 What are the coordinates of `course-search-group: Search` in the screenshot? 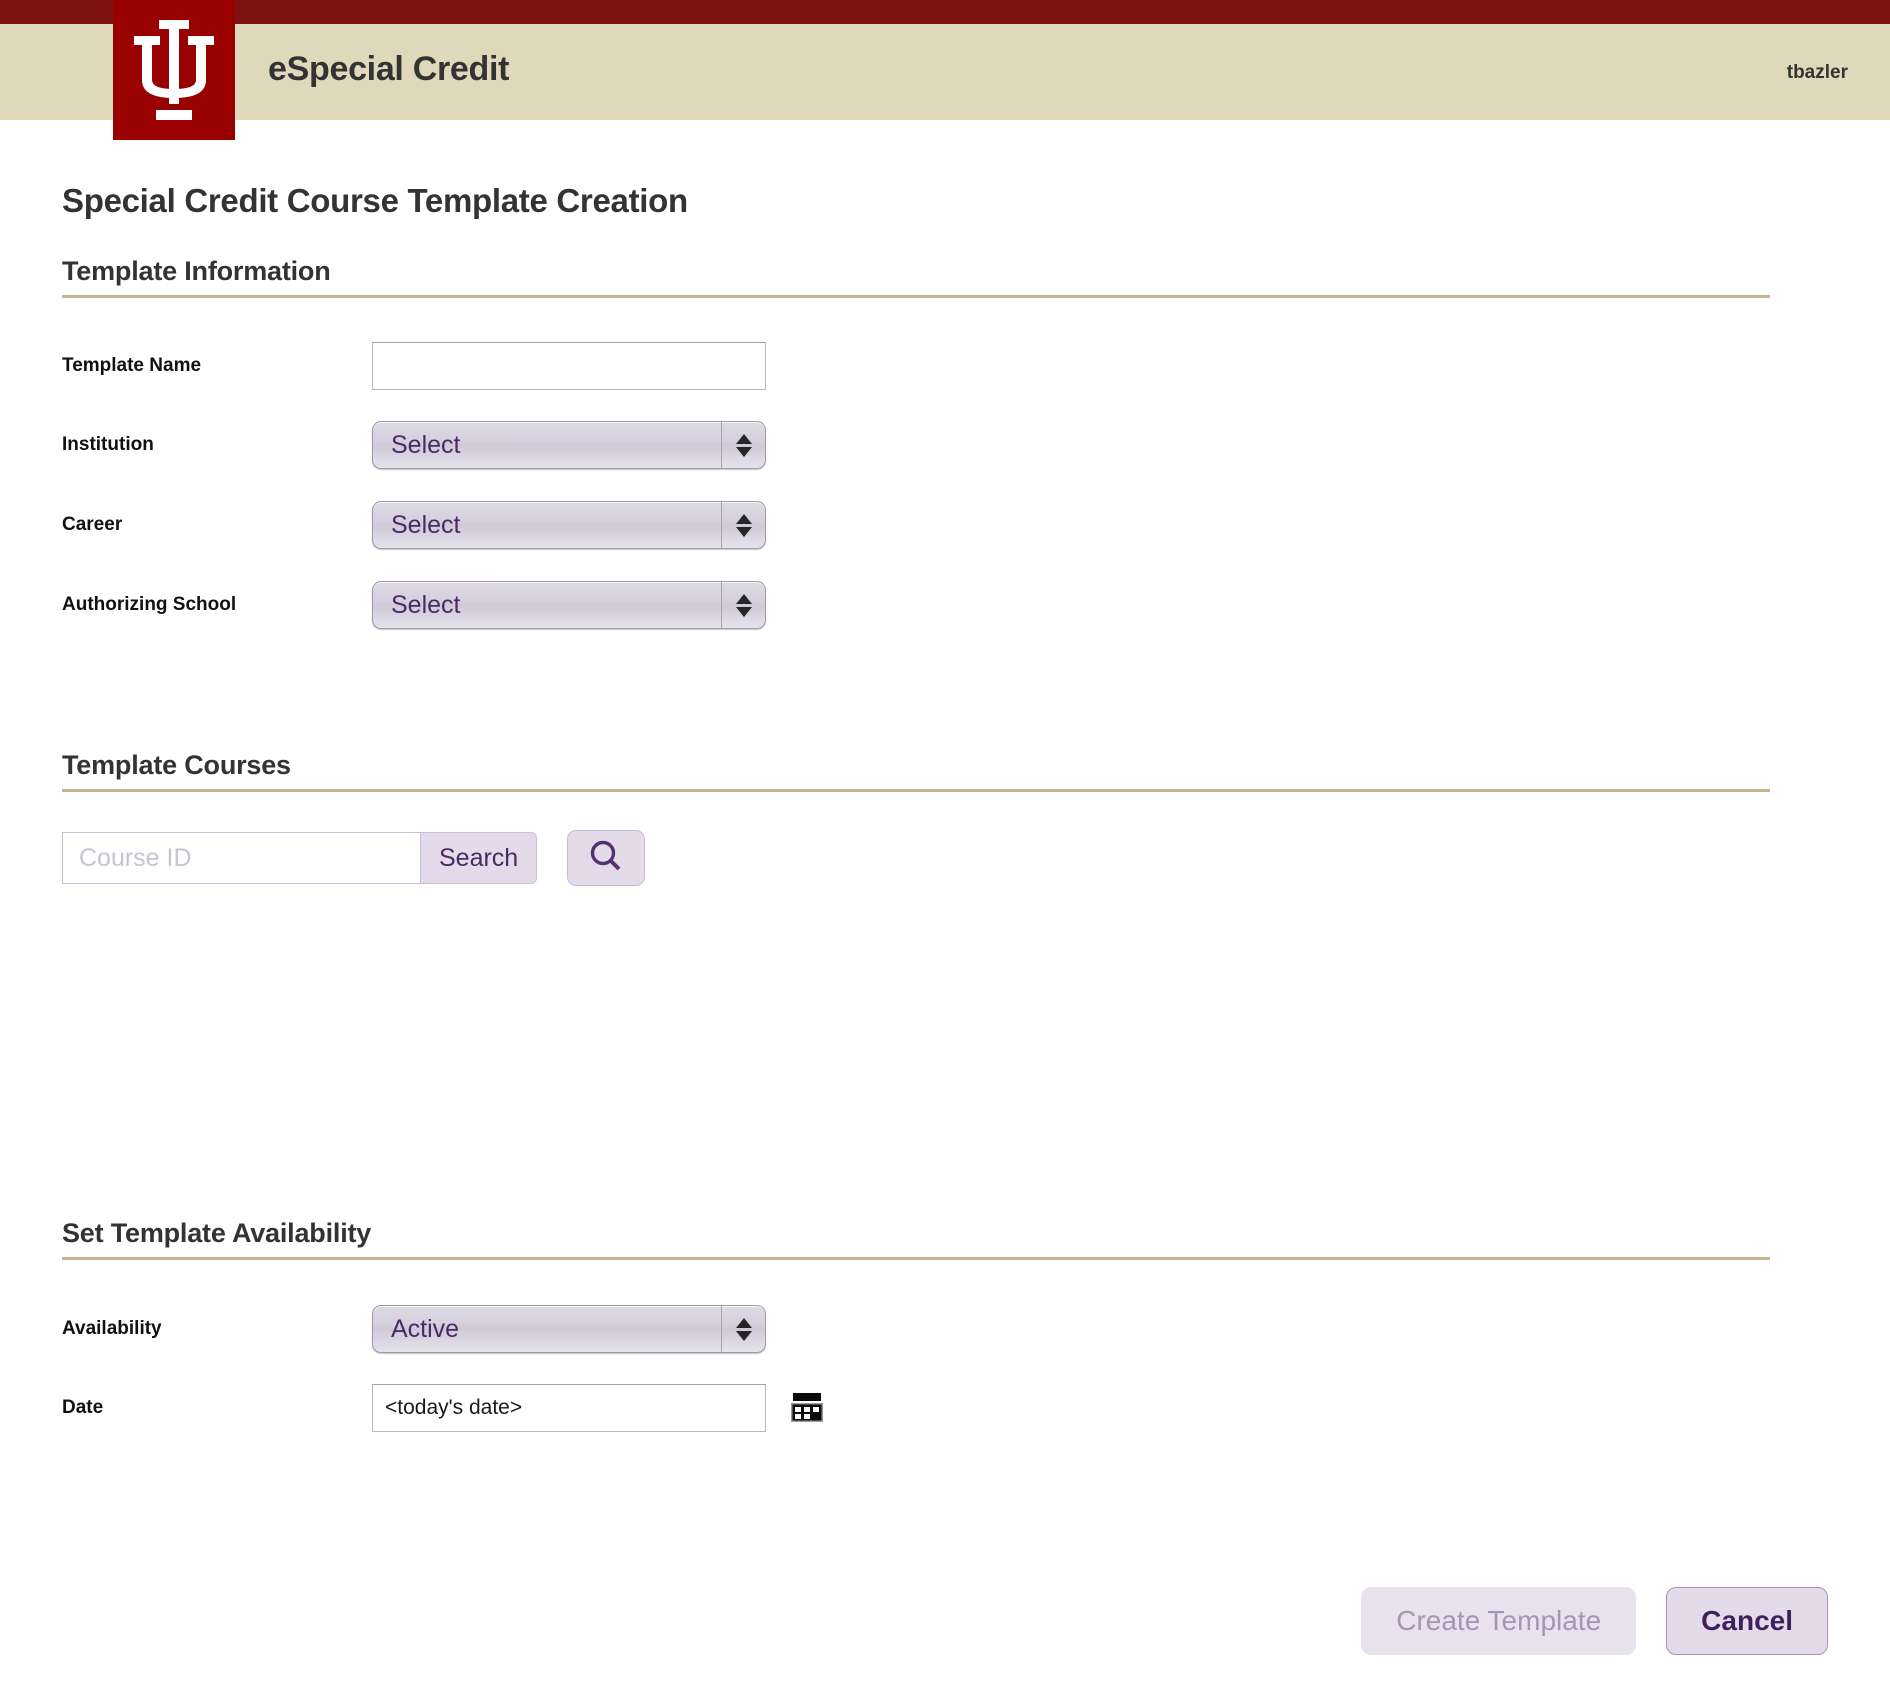 It's located at (354, 858).